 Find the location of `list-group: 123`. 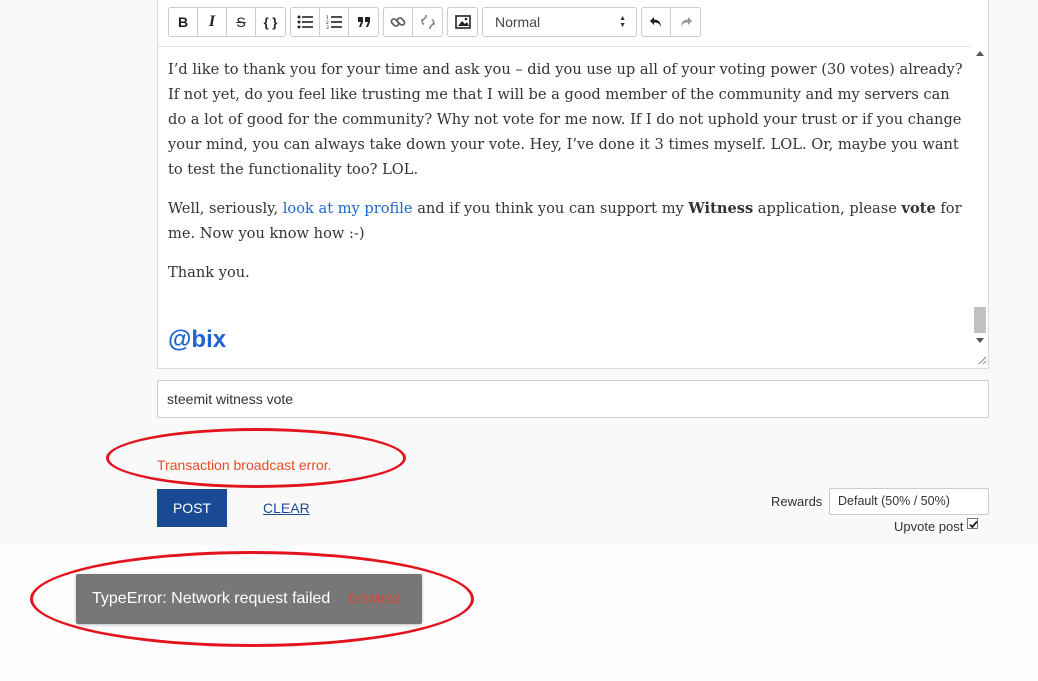

list-group: 123 is located at coordinates (334, 22).